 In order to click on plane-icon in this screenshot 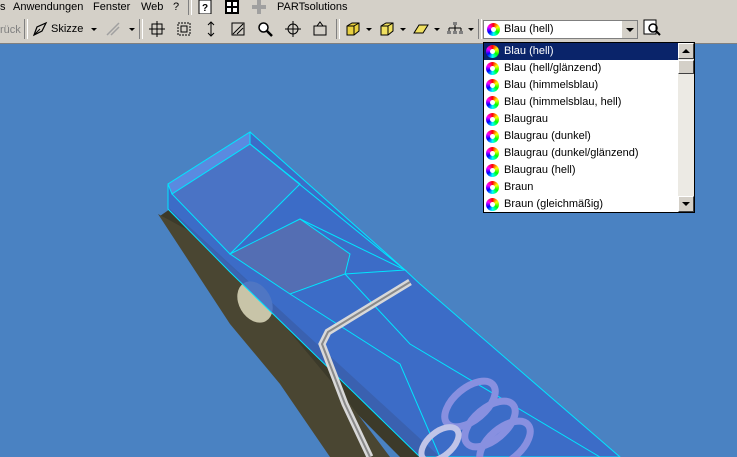, I will do `click(421, 29)`.